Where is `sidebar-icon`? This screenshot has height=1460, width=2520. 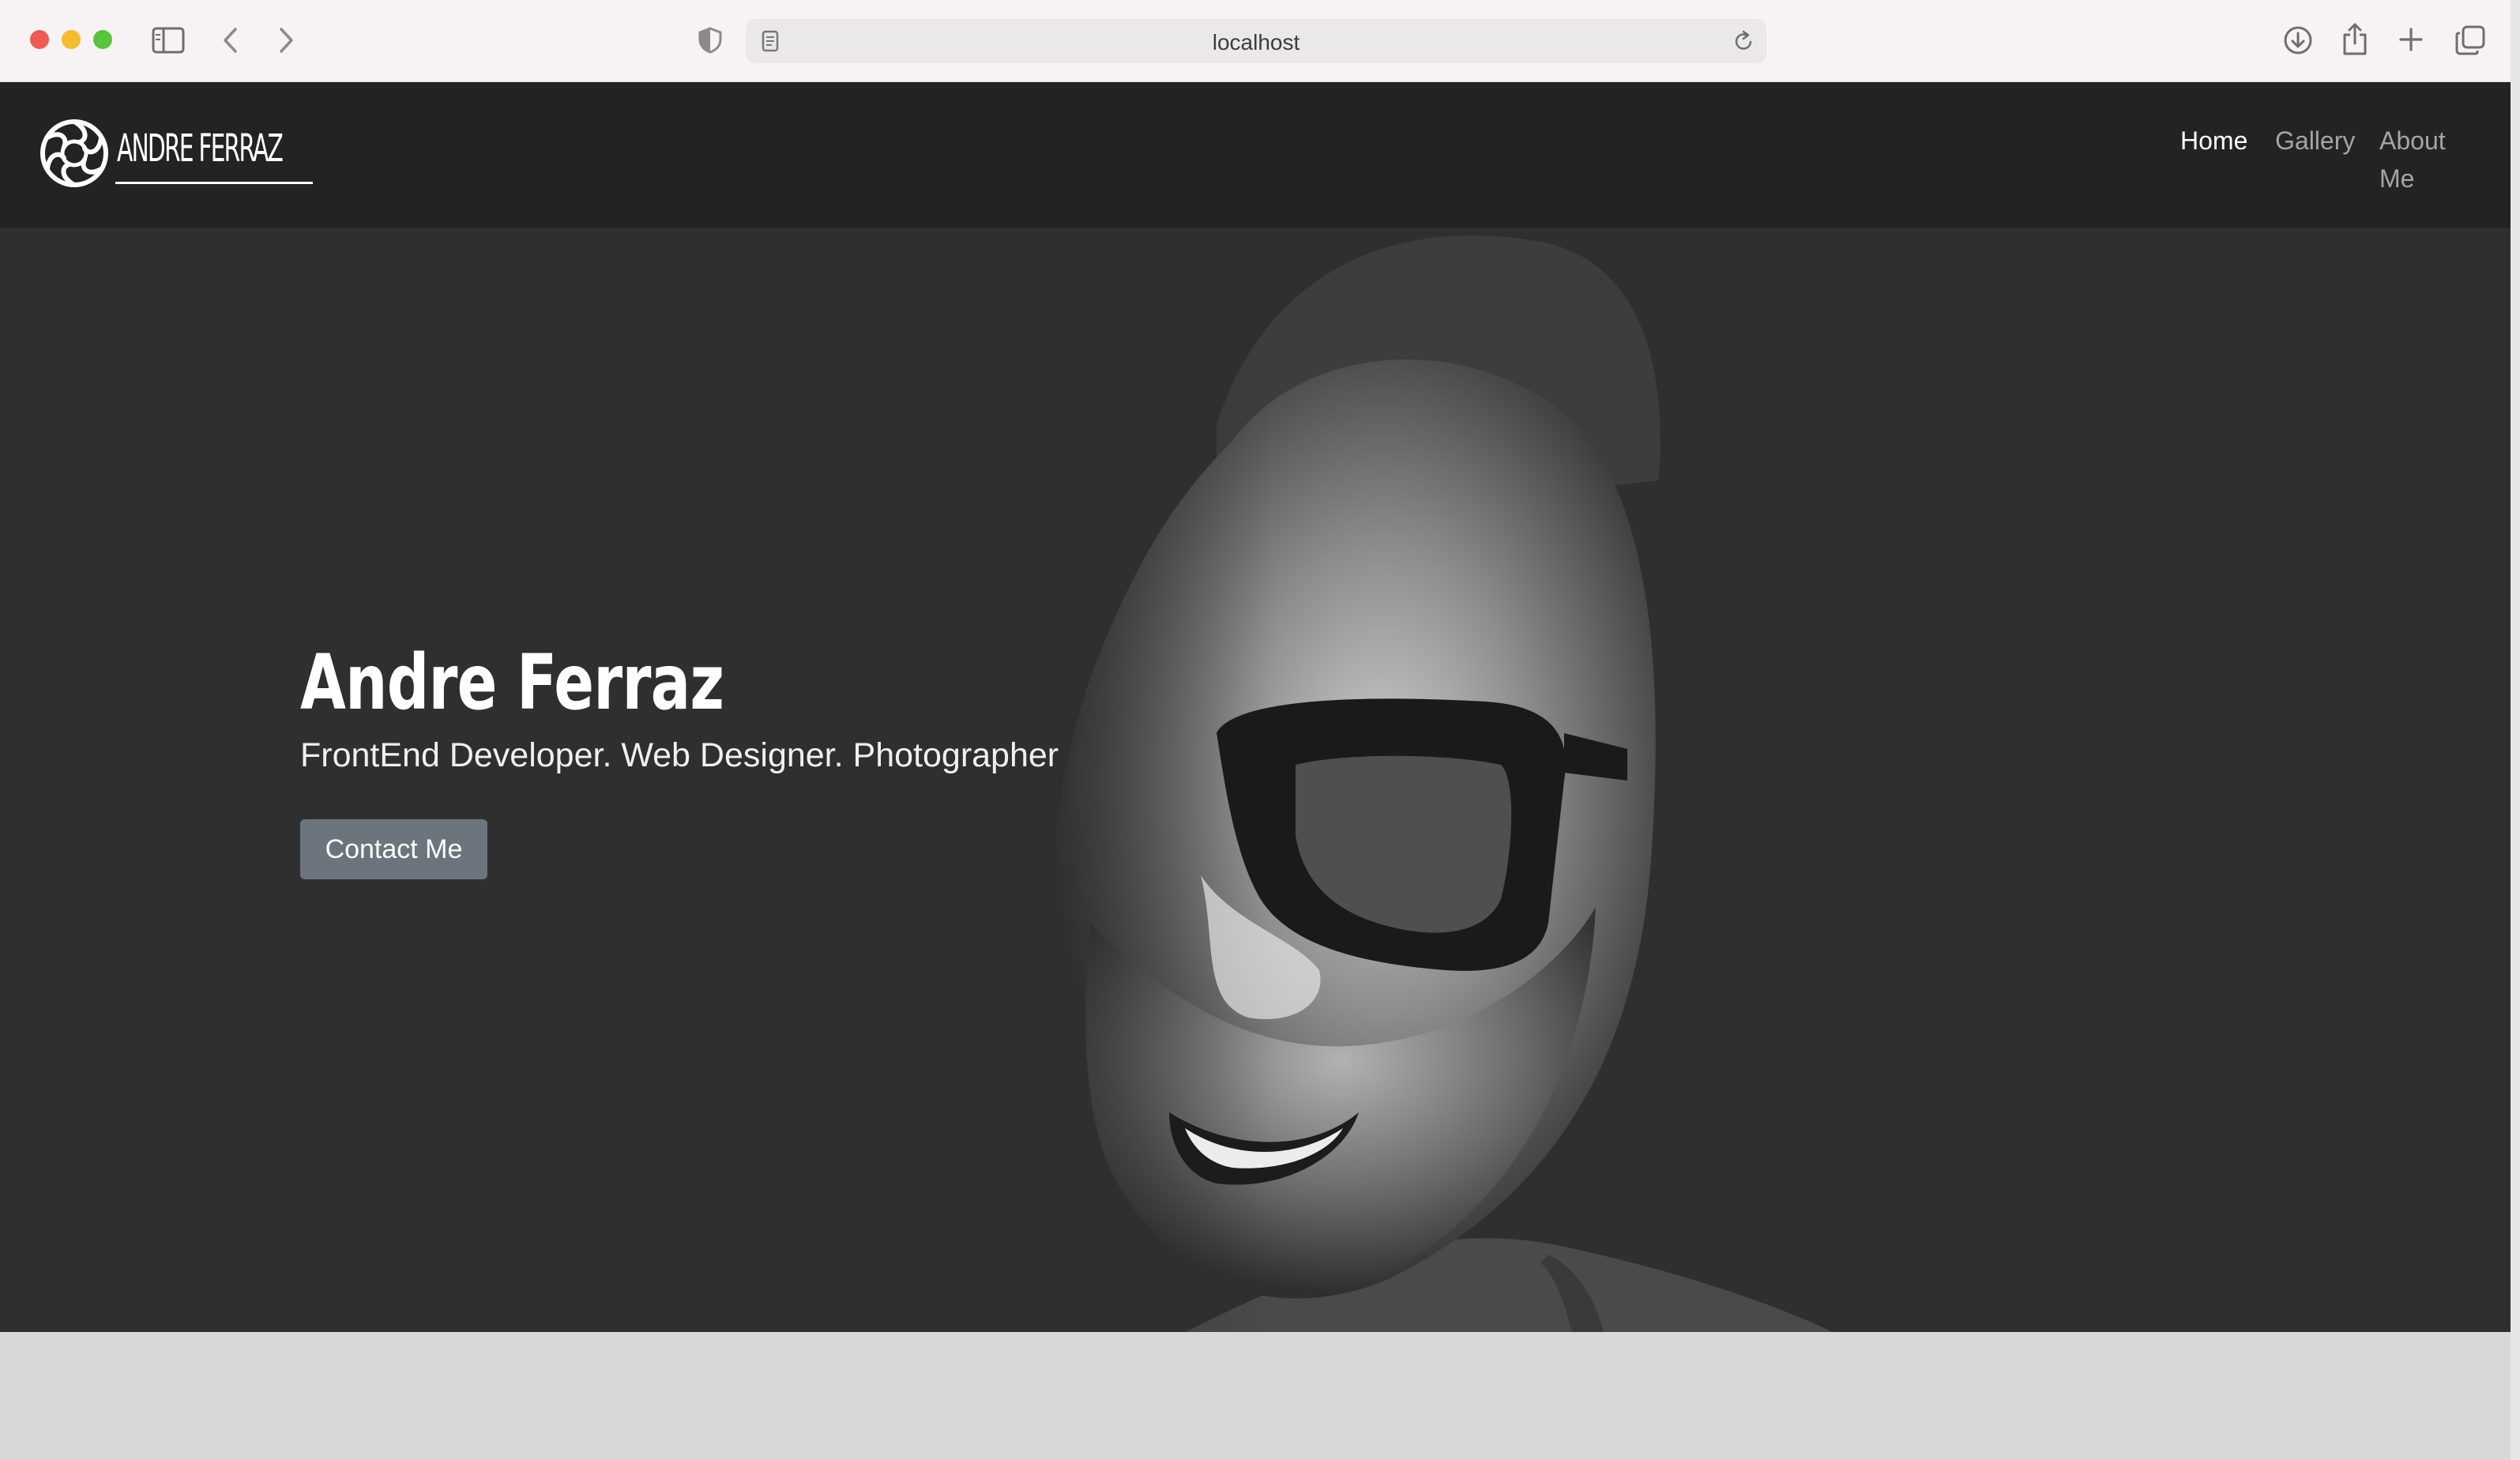
sidebar-icon is located at coordinates (168, 40).